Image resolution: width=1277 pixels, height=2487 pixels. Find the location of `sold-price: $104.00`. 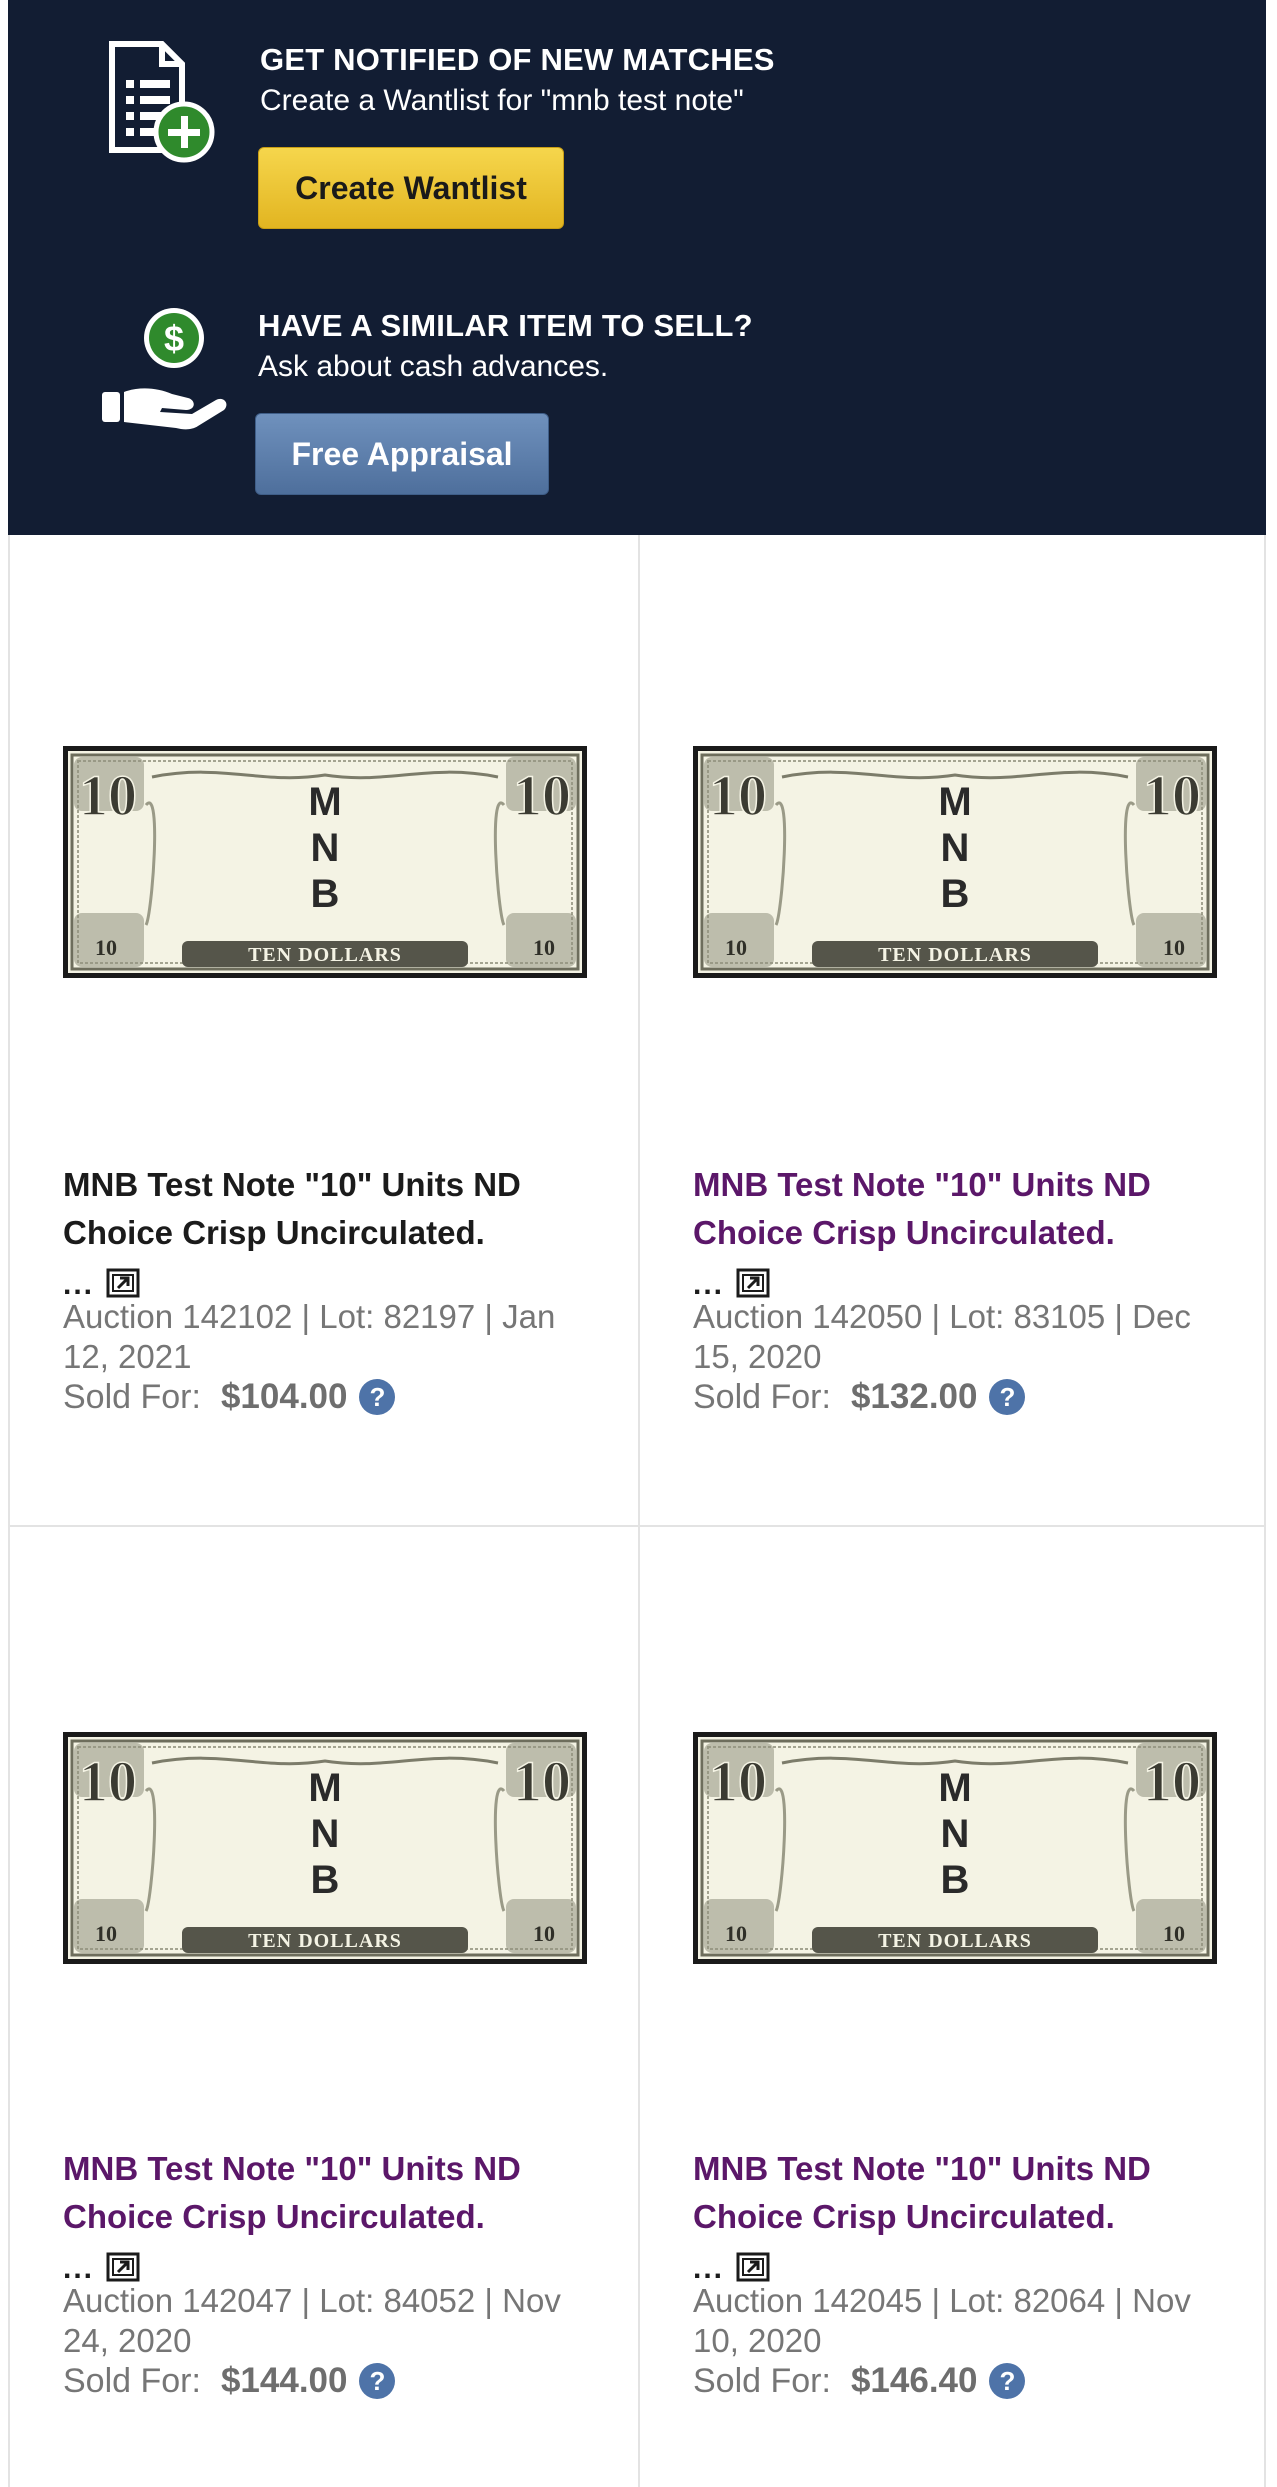

sold-price: $104.00 is located at coordinates (284, 1396).